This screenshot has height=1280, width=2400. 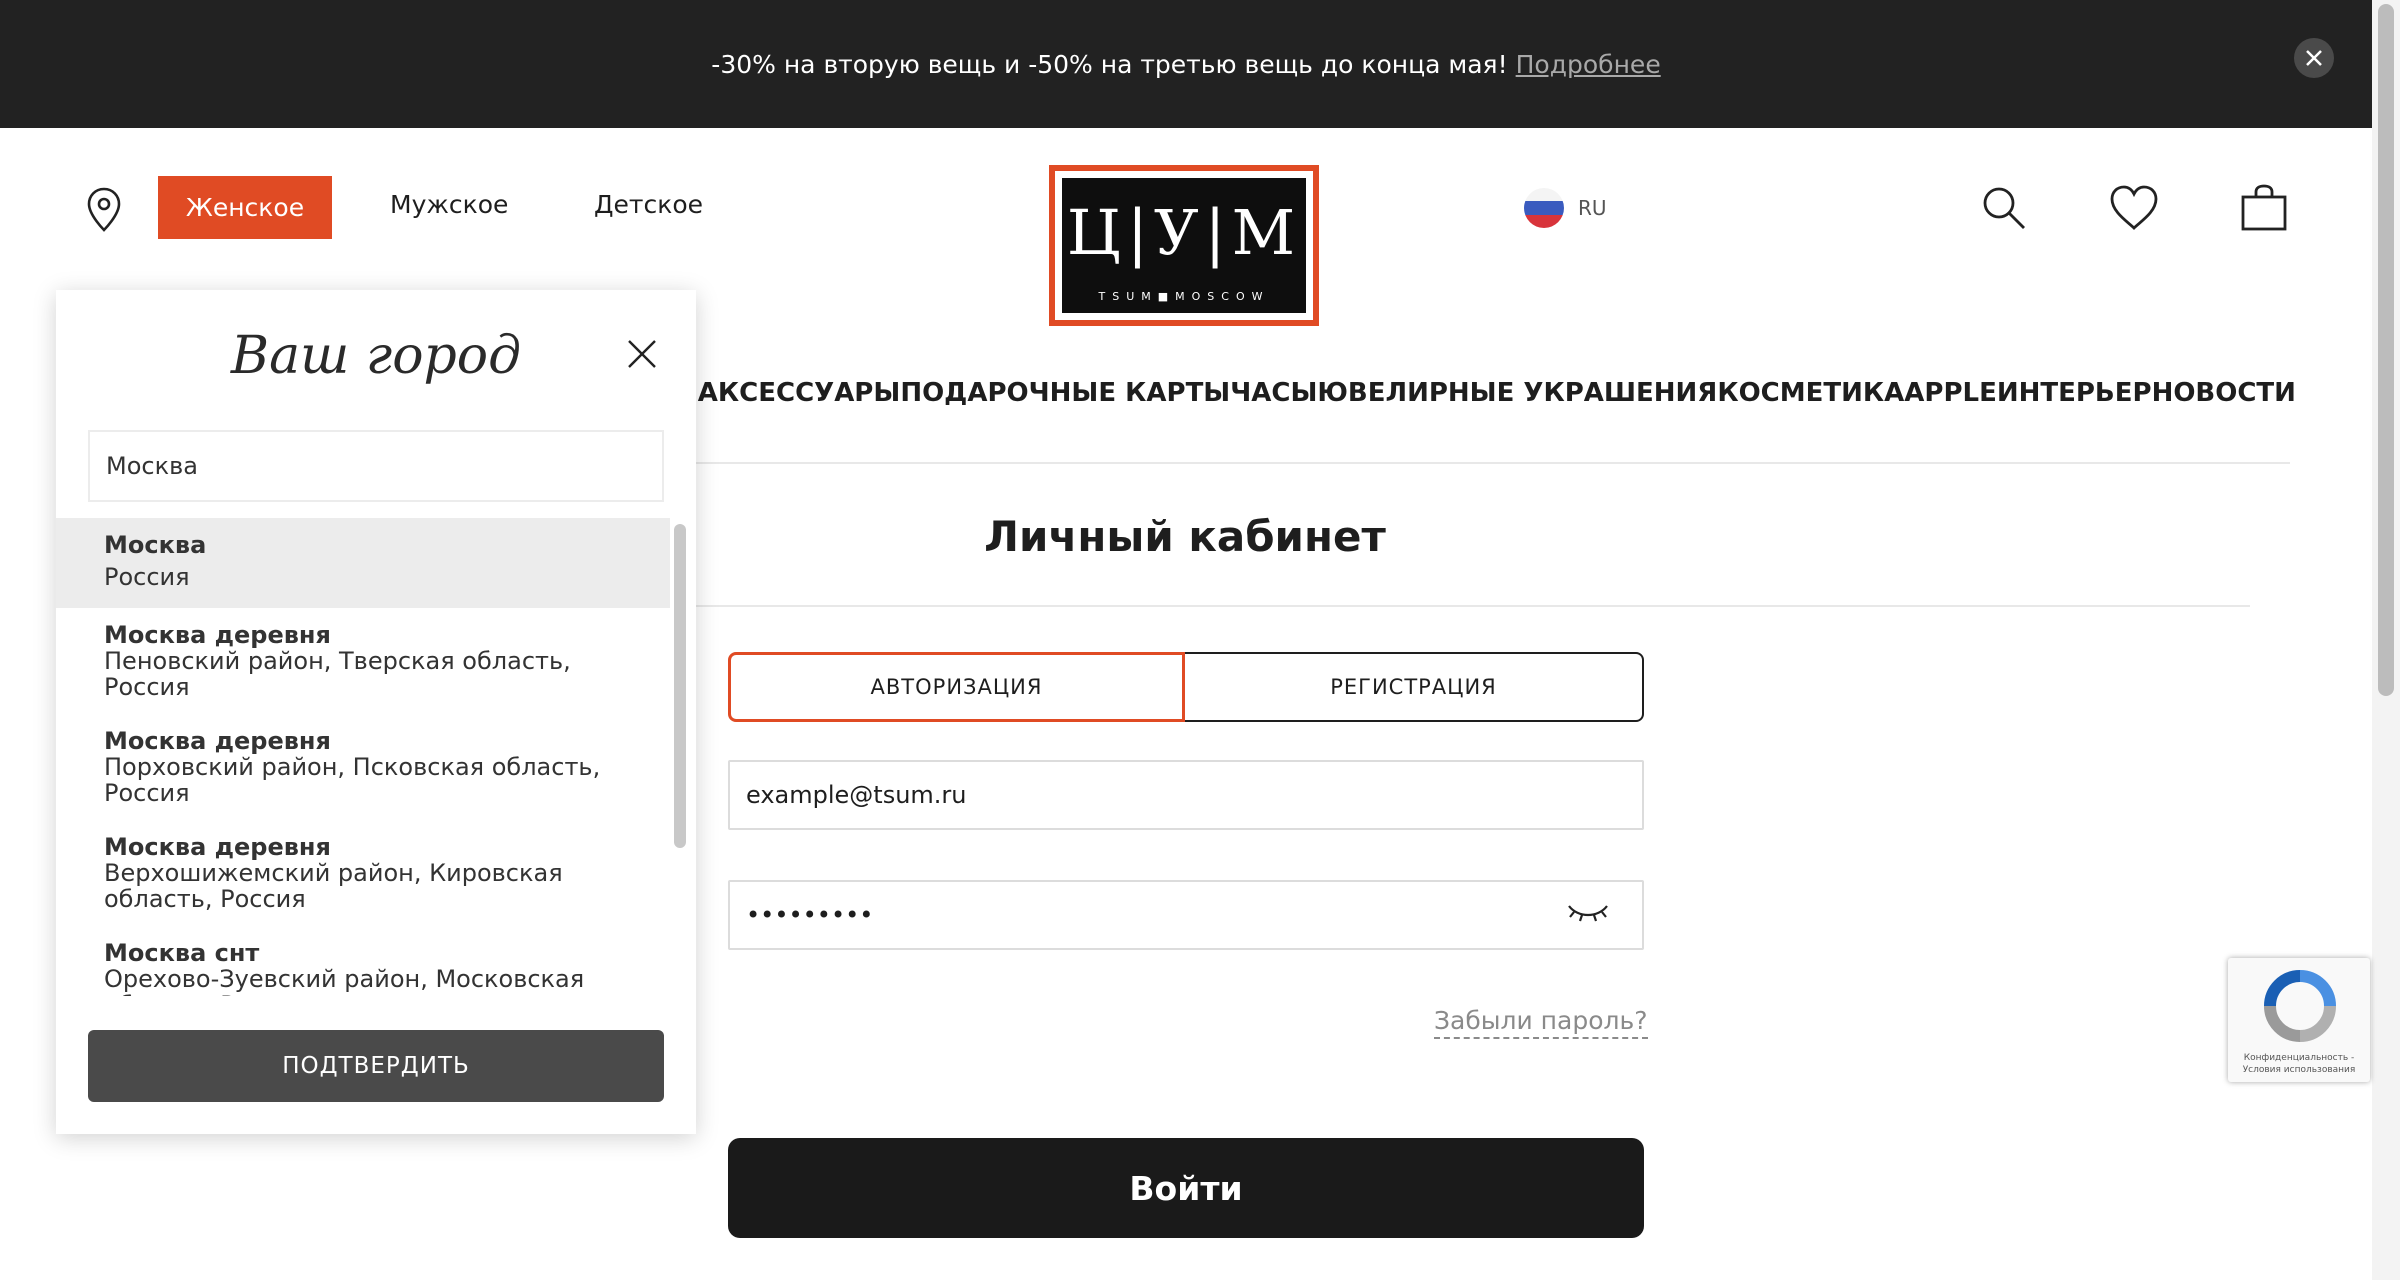 I want to click on password-field: •••••••••, so click(x=1186, y=915).